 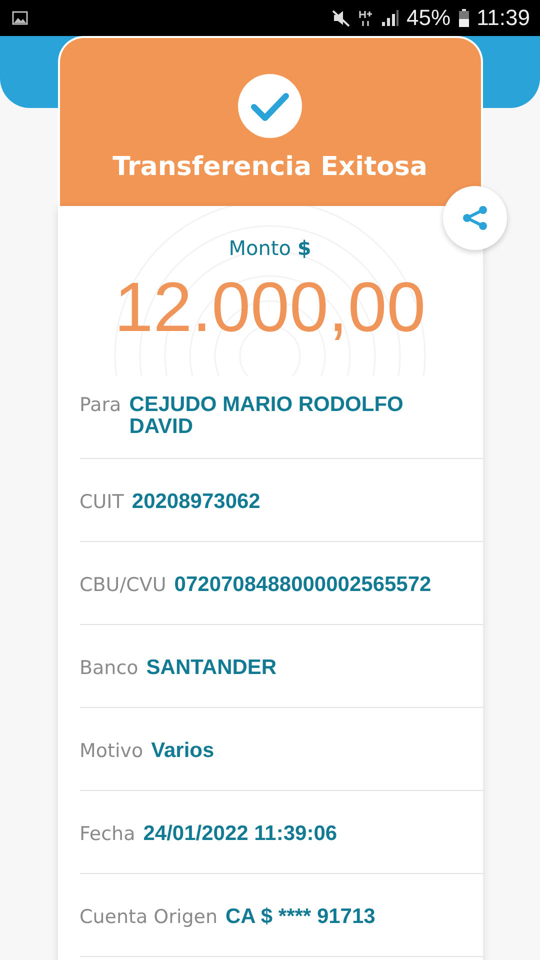 What do you see at coordinates (240, 834) in the screenshot?
I see `detail-value: 24/01/2022 11:39:06` at bounding box center [240, 834].